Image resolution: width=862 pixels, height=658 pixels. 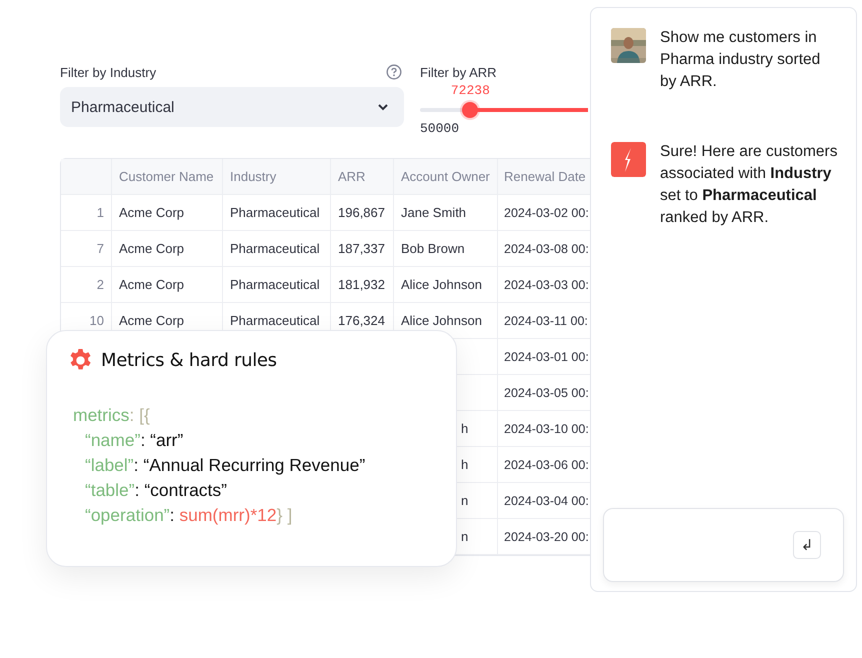 I want to click on row-index: 7, so click(x=86, y=248).